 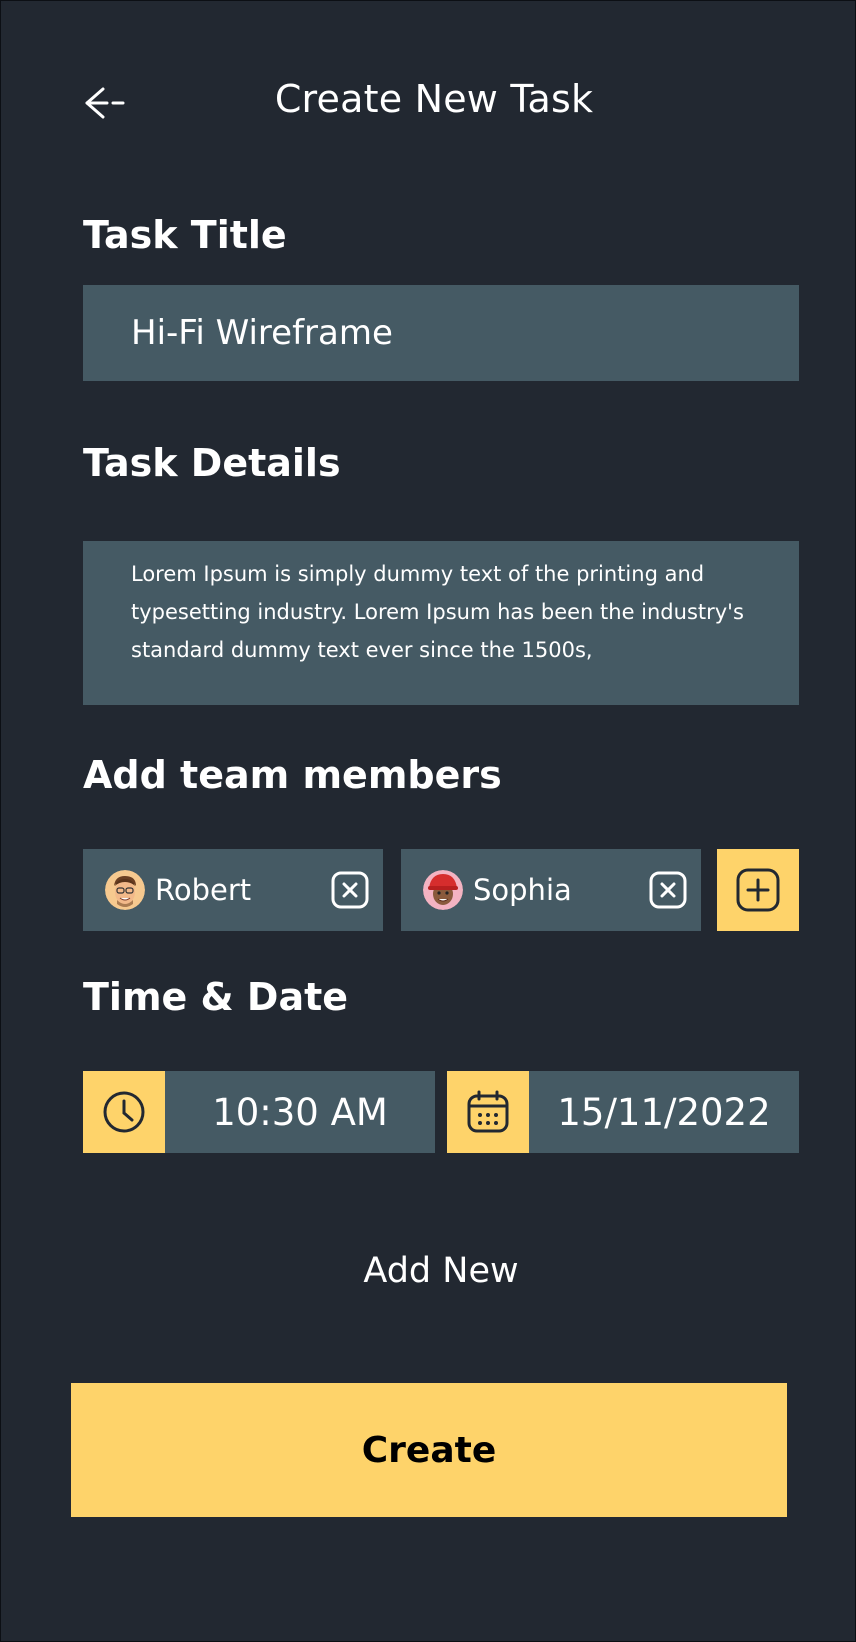 What do you see at coordinates (203, 890) in the screenshot?
I see `member-name: Robert` at bounding box center [203, 890].